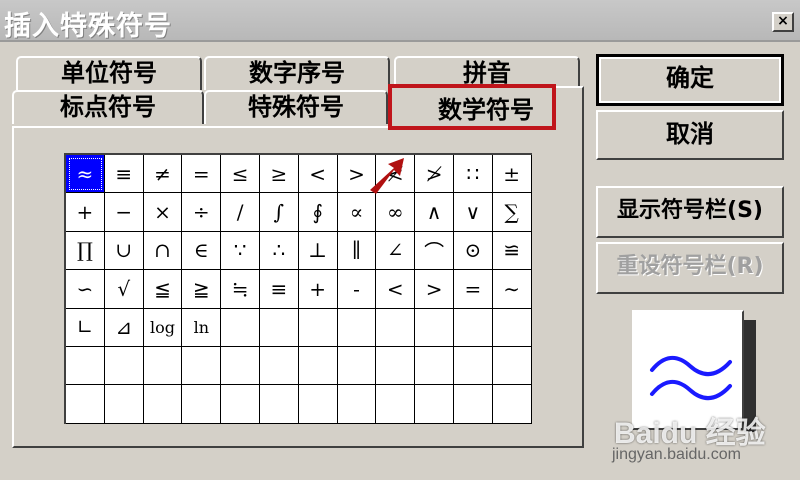 This screenshot has height=480, width=800. I want to click on symbol-cell: ∵, so click(240, 251).